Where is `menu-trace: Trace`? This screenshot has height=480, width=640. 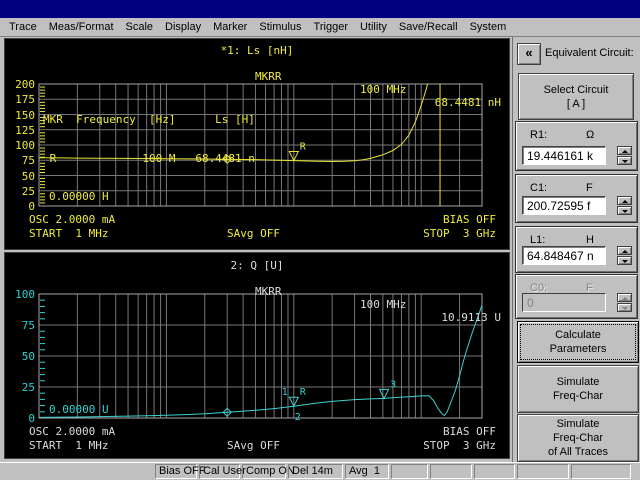
menu-trace: Trace is located at coordinates (23, 27).